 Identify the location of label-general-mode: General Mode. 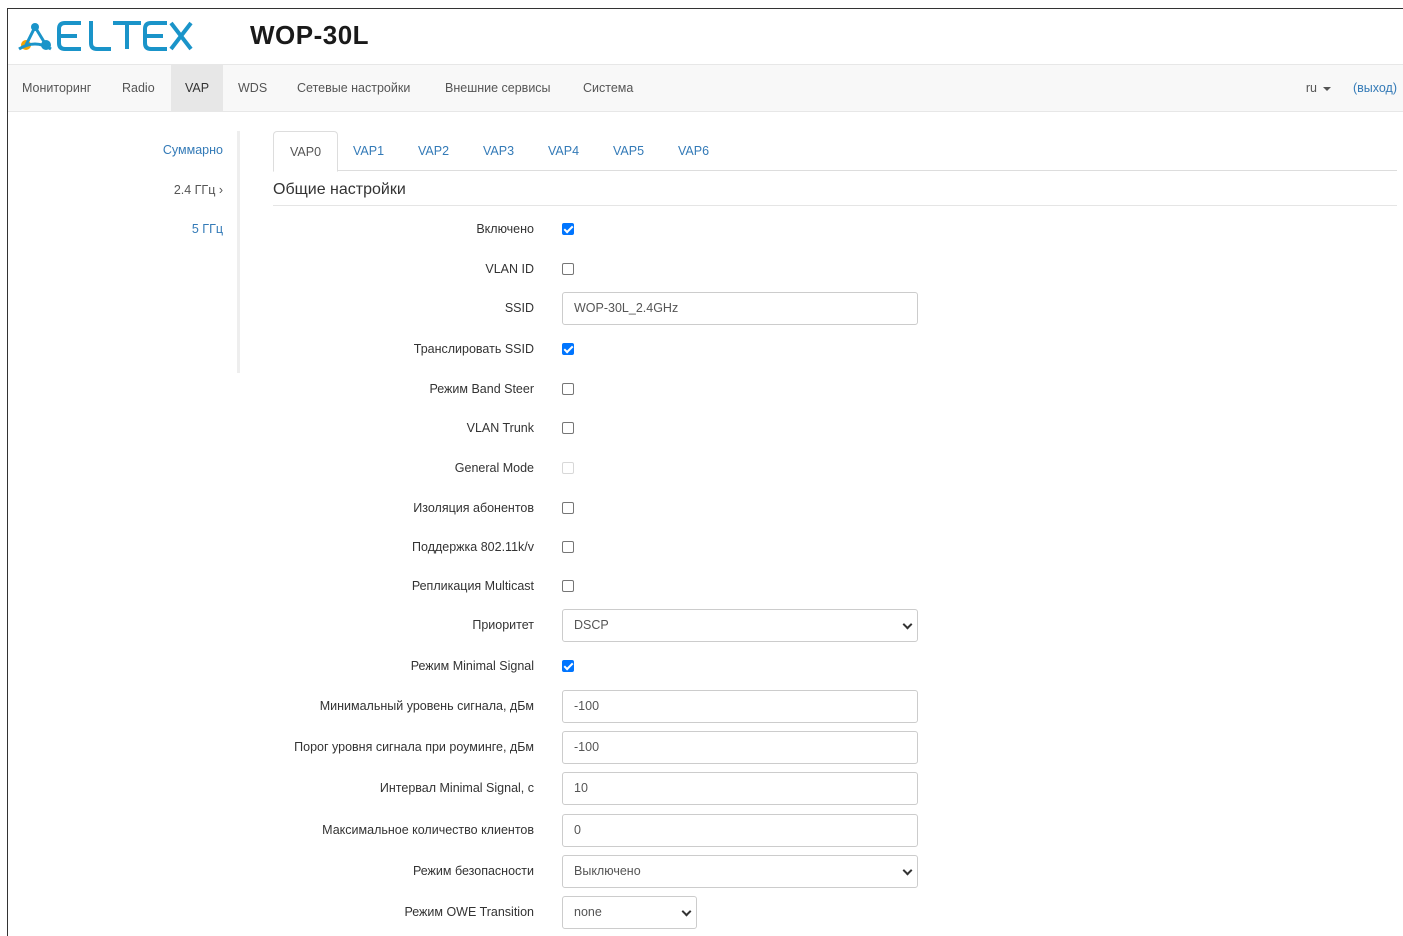
(494, 468).